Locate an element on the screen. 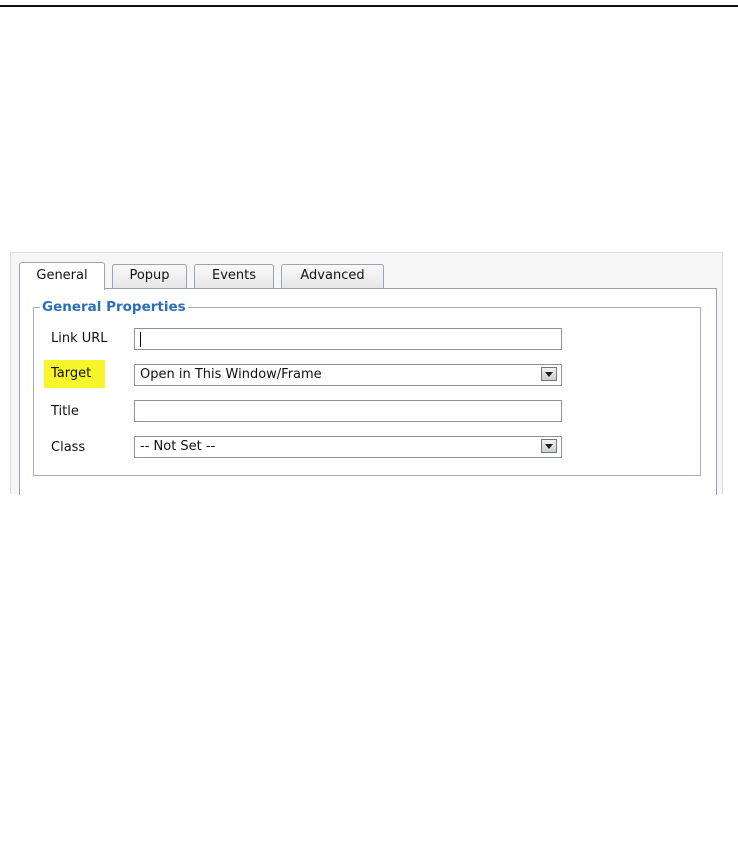 The image size is (738, 842). class-label: Class is located at coordinates (68, 447).